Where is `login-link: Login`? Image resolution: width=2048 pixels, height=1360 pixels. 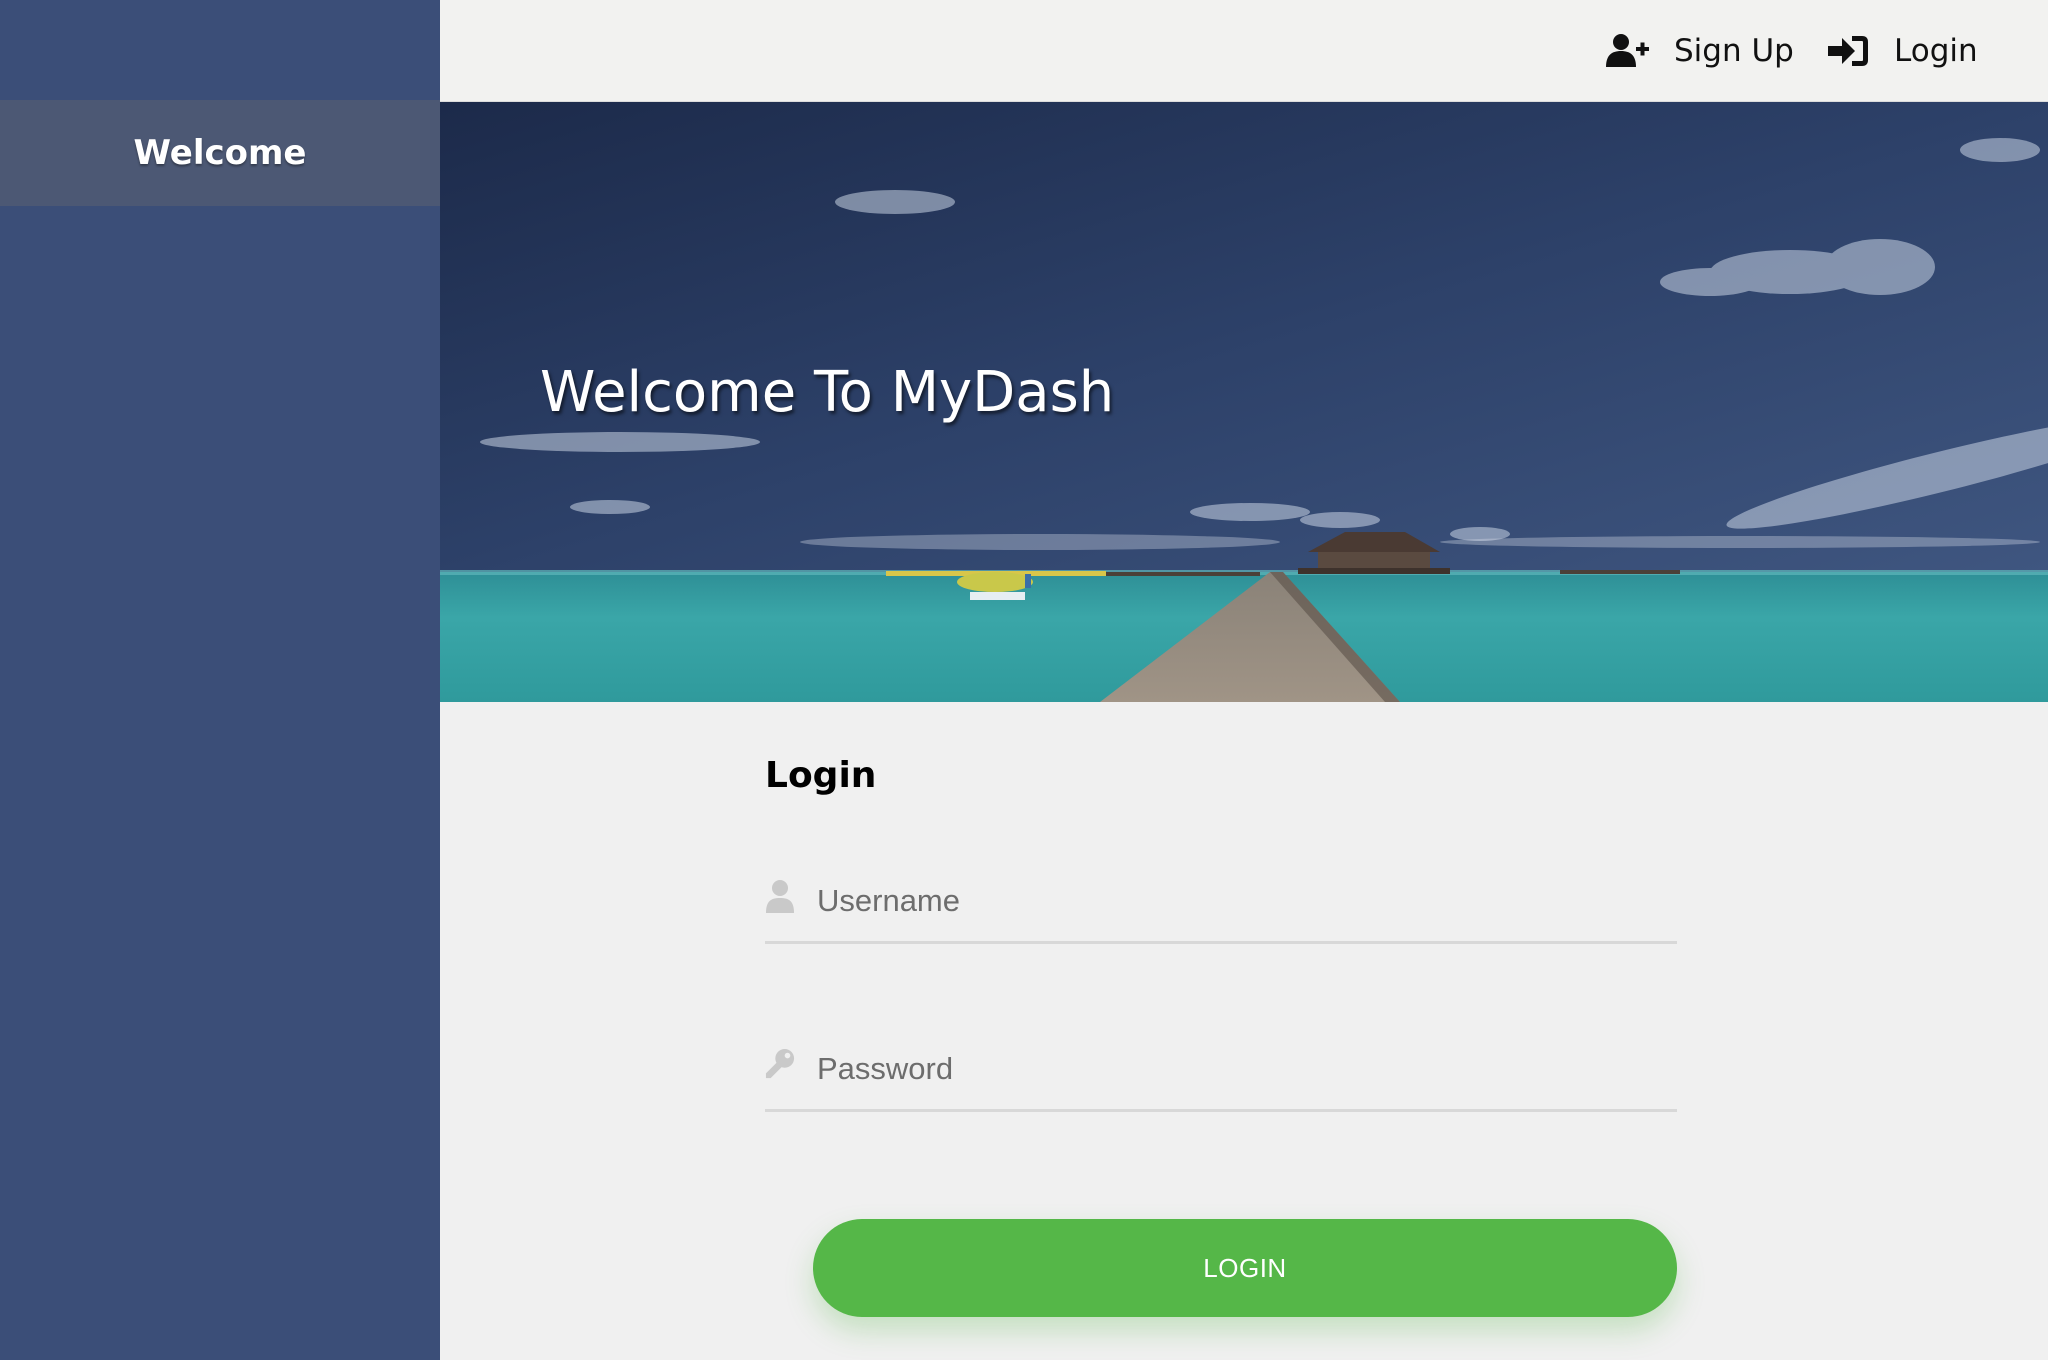
login-link: Login is located at coordinates (1902, 50).